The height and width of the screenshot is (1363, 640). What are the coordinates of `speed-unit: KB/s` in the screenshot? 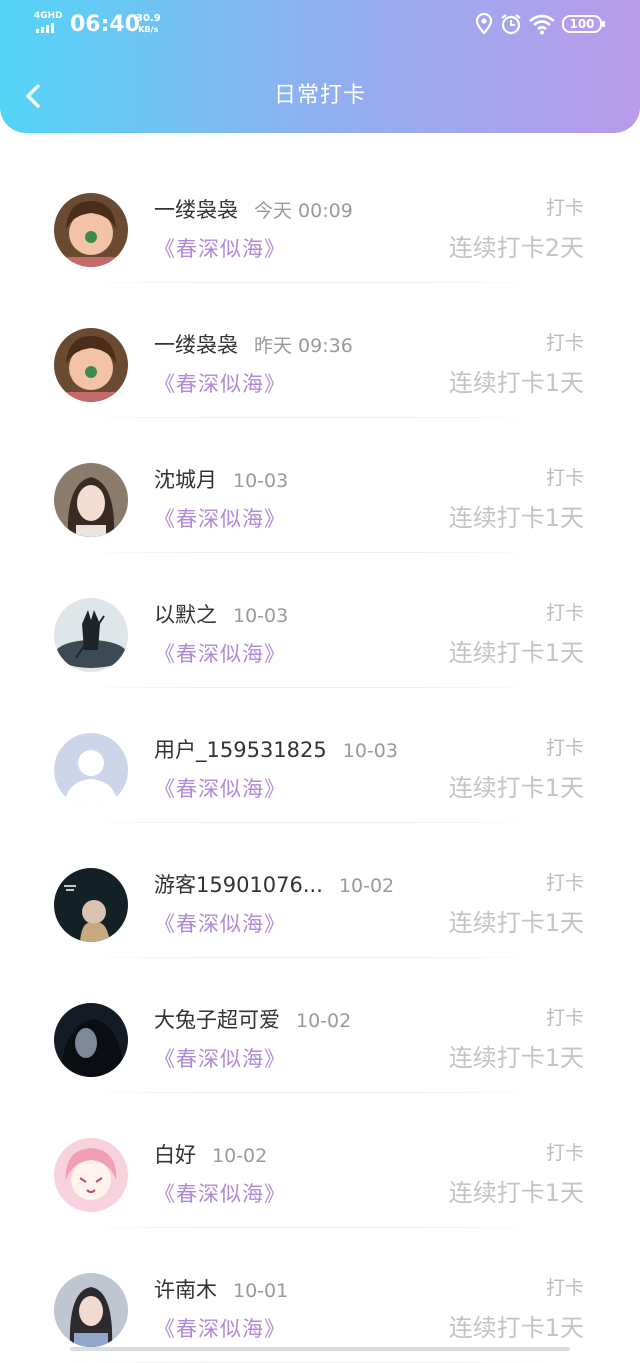 It's located at (148, 29).